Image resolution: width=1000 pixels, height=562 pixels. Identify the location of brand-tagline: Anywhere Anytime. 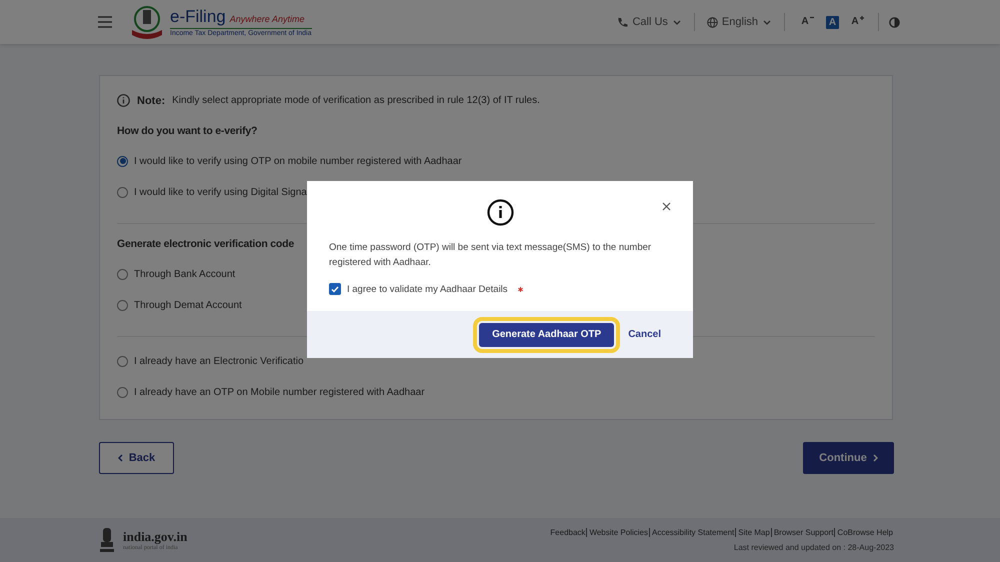
(267, 19).